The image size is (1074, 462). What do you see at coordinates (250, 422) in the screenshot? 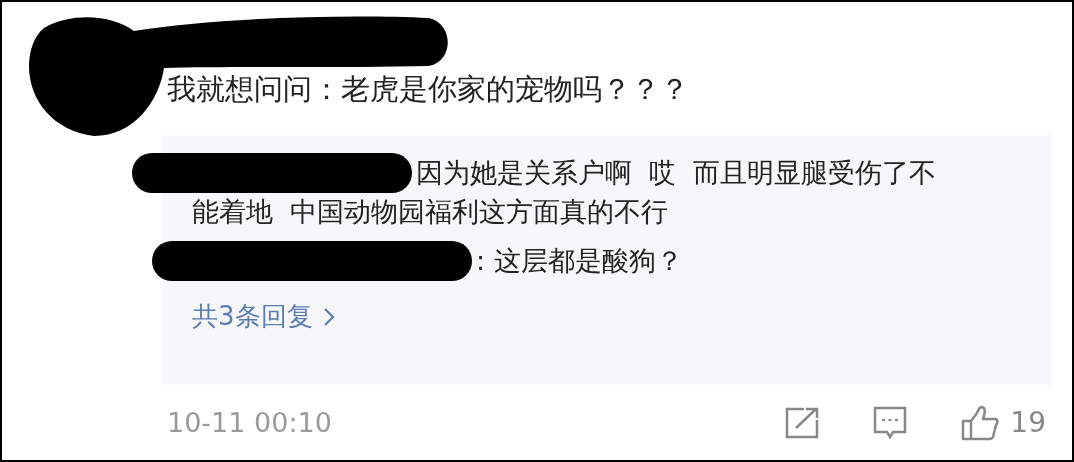
I see `timestamp: 10-11 00:10` at bounding box center [250, 422].